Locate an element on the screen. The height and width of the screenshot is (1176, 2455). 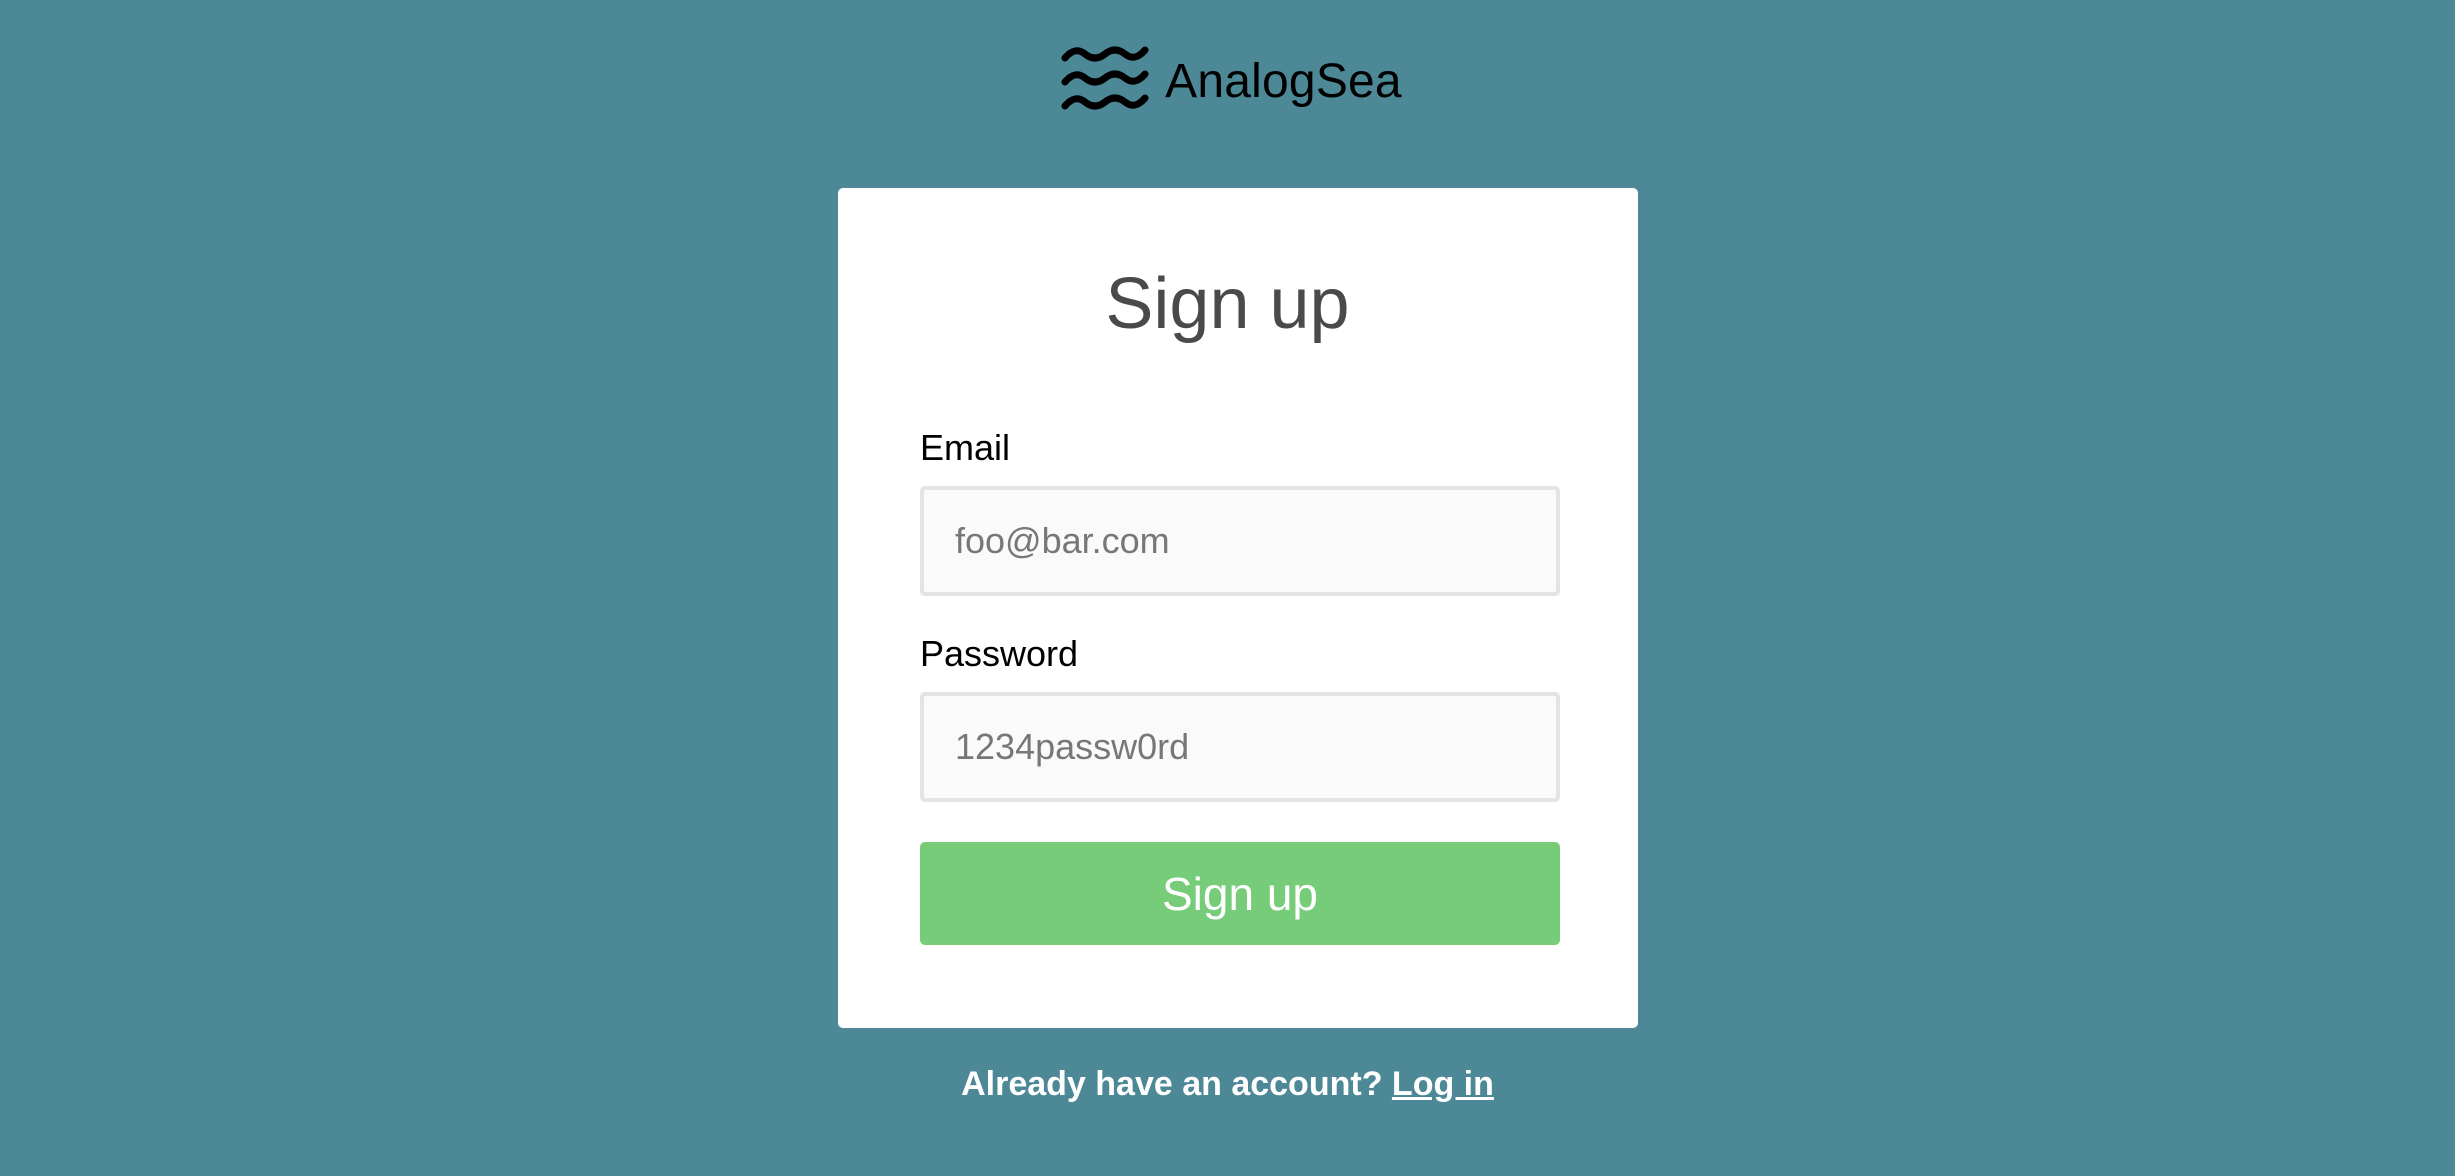
password-label: Password is located at coordinates (999, 653).